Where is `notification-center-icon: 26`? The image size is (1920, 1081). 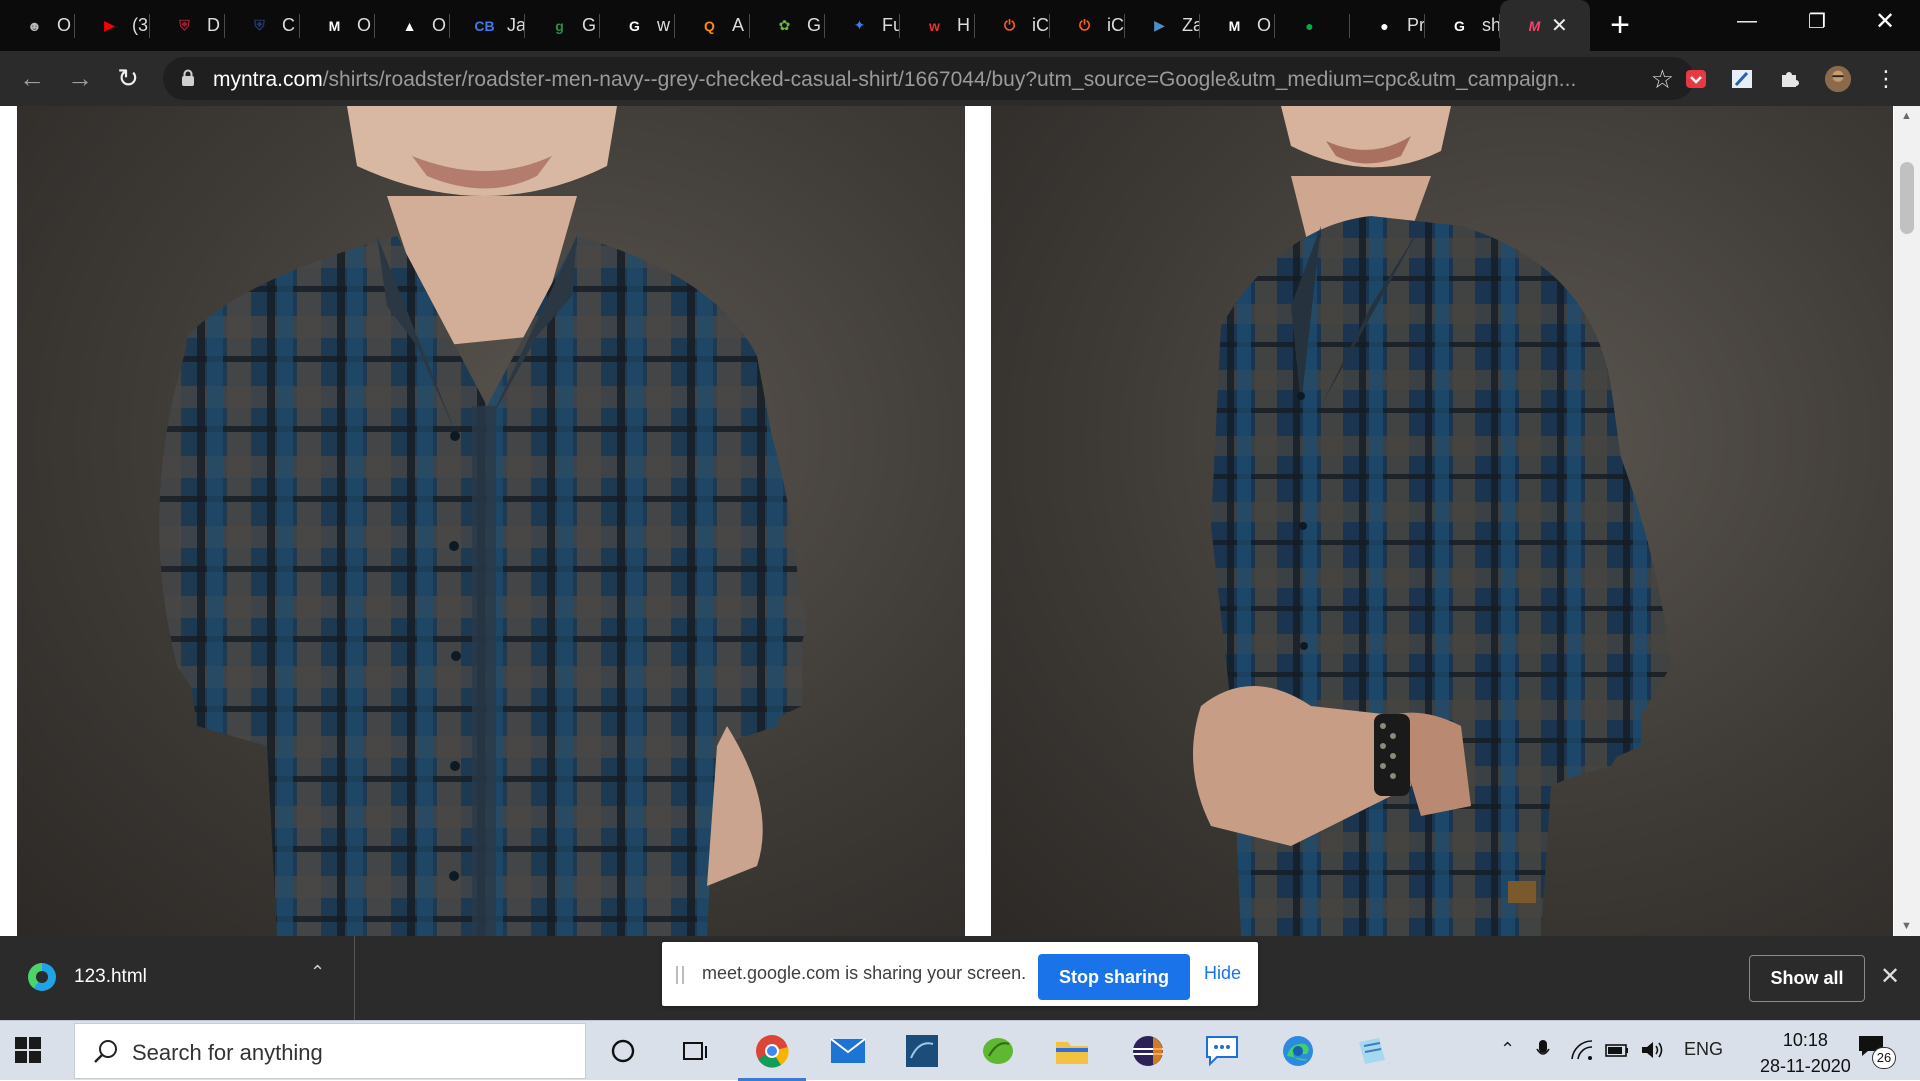 notification-center-icon: 26 is located at coordinates (1877, 1052).